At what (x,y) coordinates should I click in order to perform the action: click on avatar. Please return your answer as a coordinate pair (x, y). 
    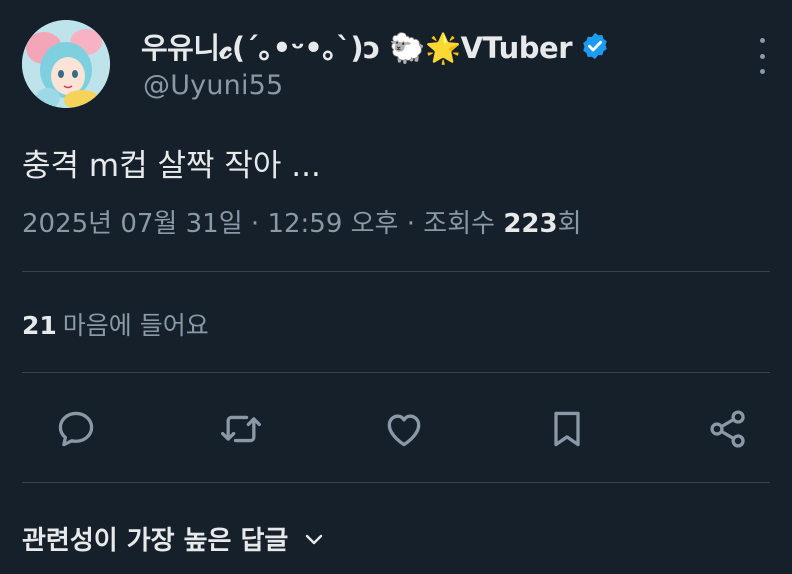
    Looking at the image, I should click on (66, 64).